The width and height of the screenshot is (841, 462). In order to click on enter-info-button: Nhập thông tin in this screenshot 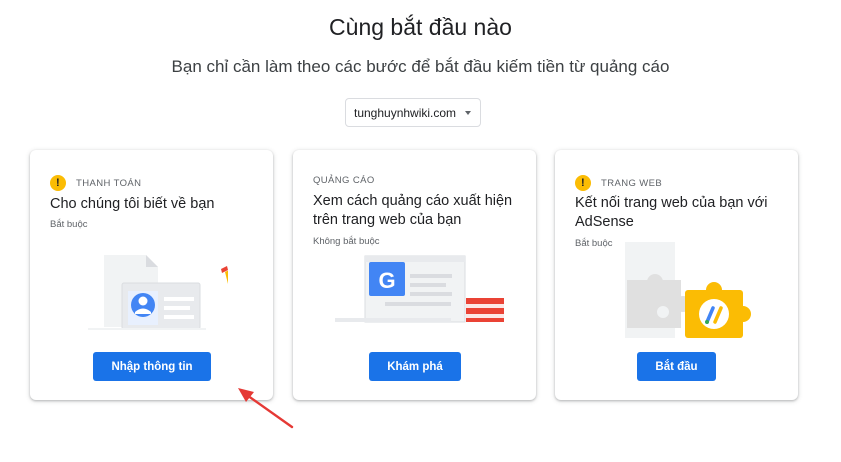, I will do `click(152, 366)`.